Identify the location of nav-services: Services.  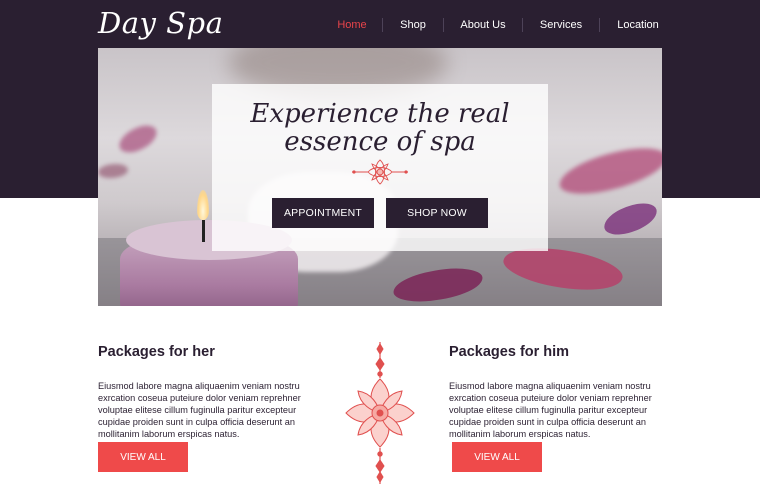
(561, 25).